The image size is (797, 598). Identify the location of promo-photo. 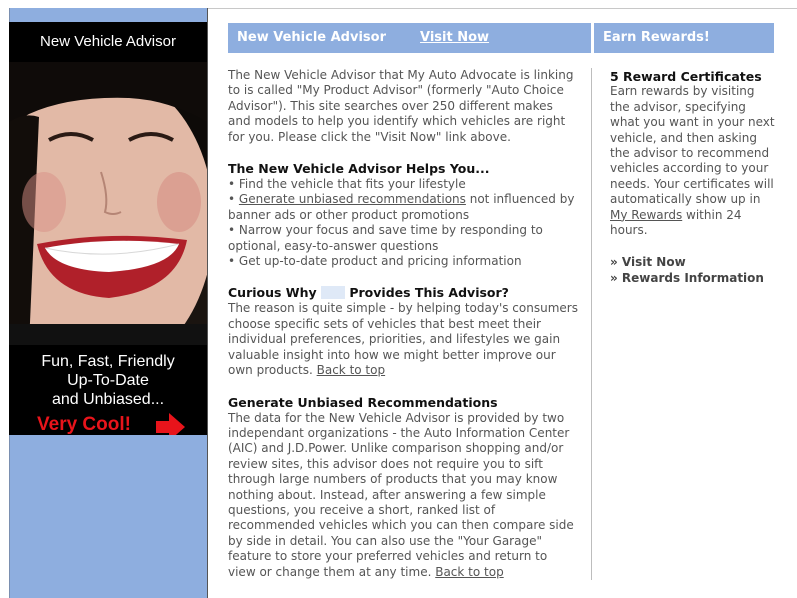
(108, 203).